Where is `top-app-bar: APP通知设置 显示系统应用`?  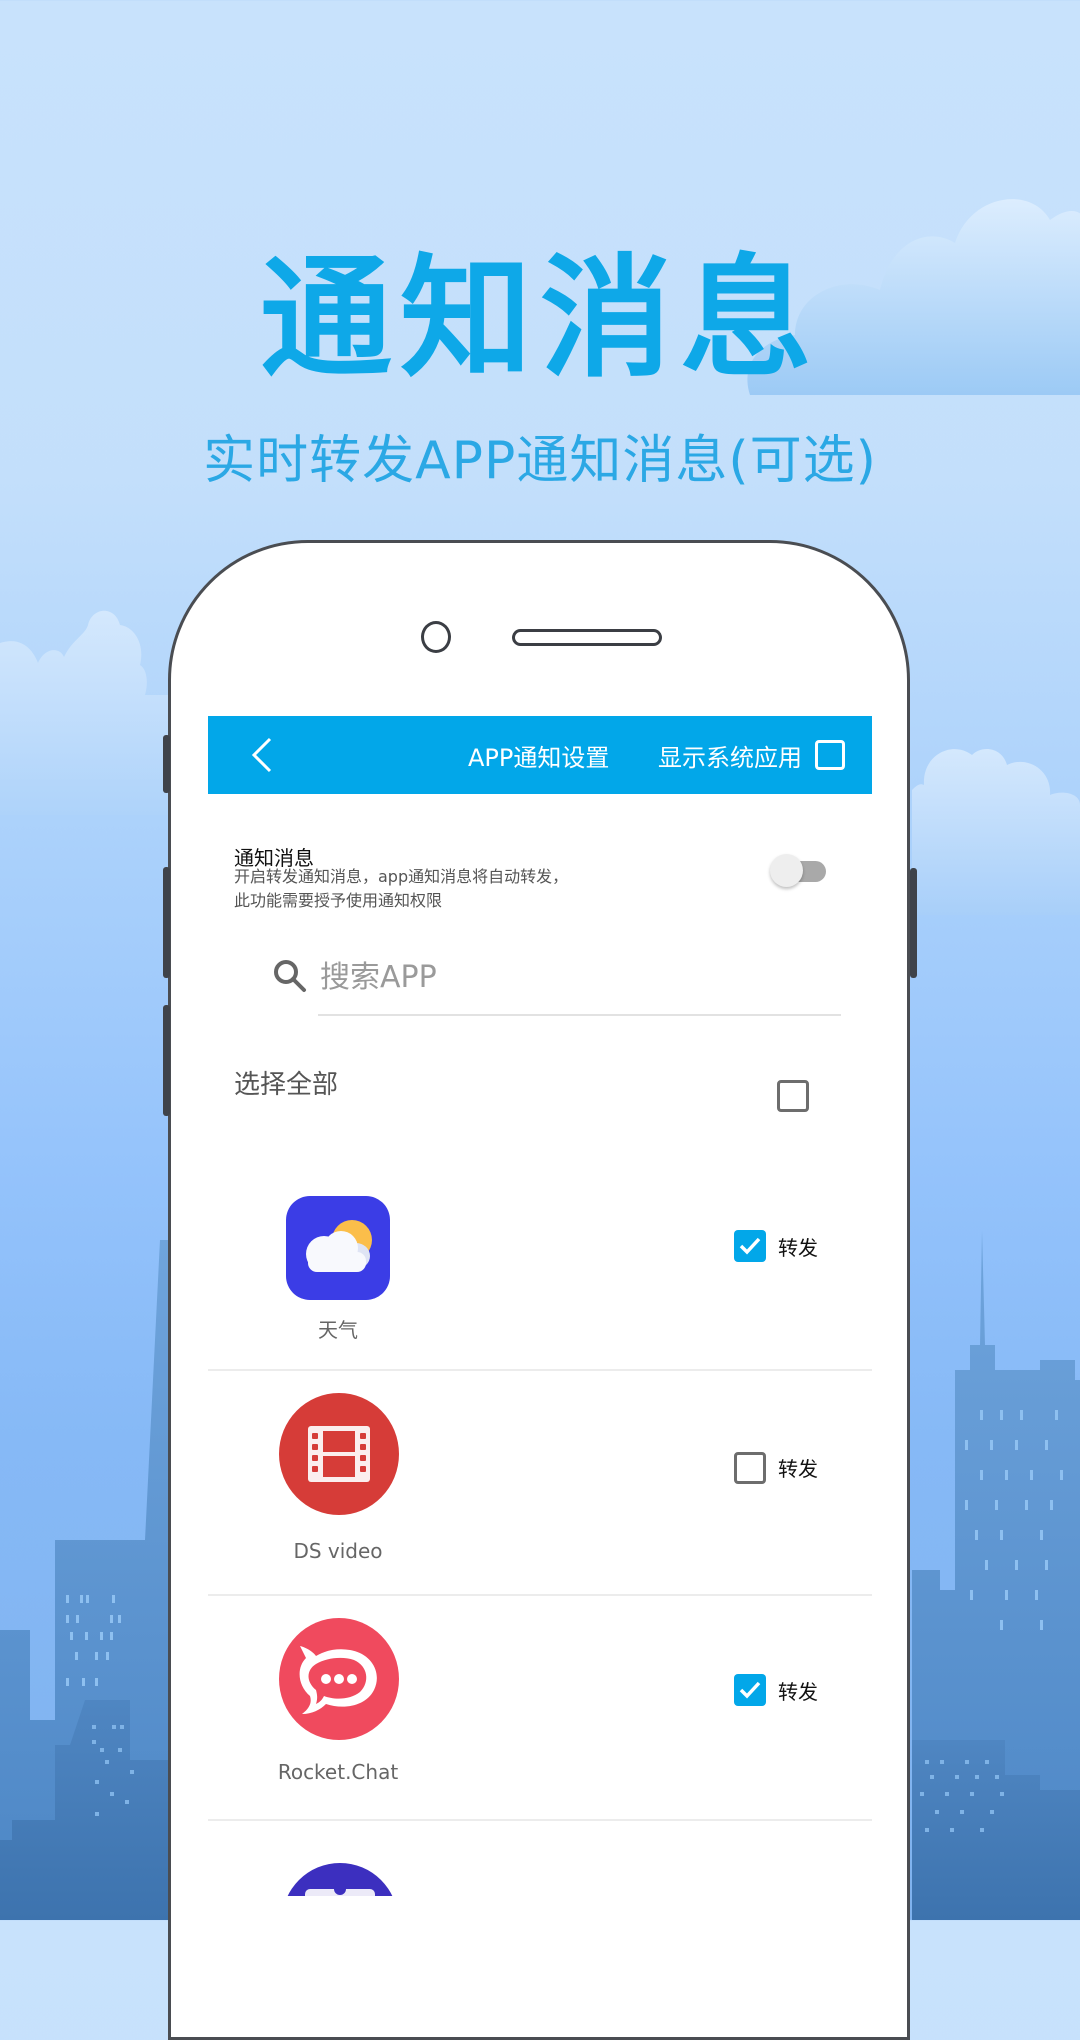
top-app-bar: APP通知设置 显示系统应用 is located at coordinates (540, 755).